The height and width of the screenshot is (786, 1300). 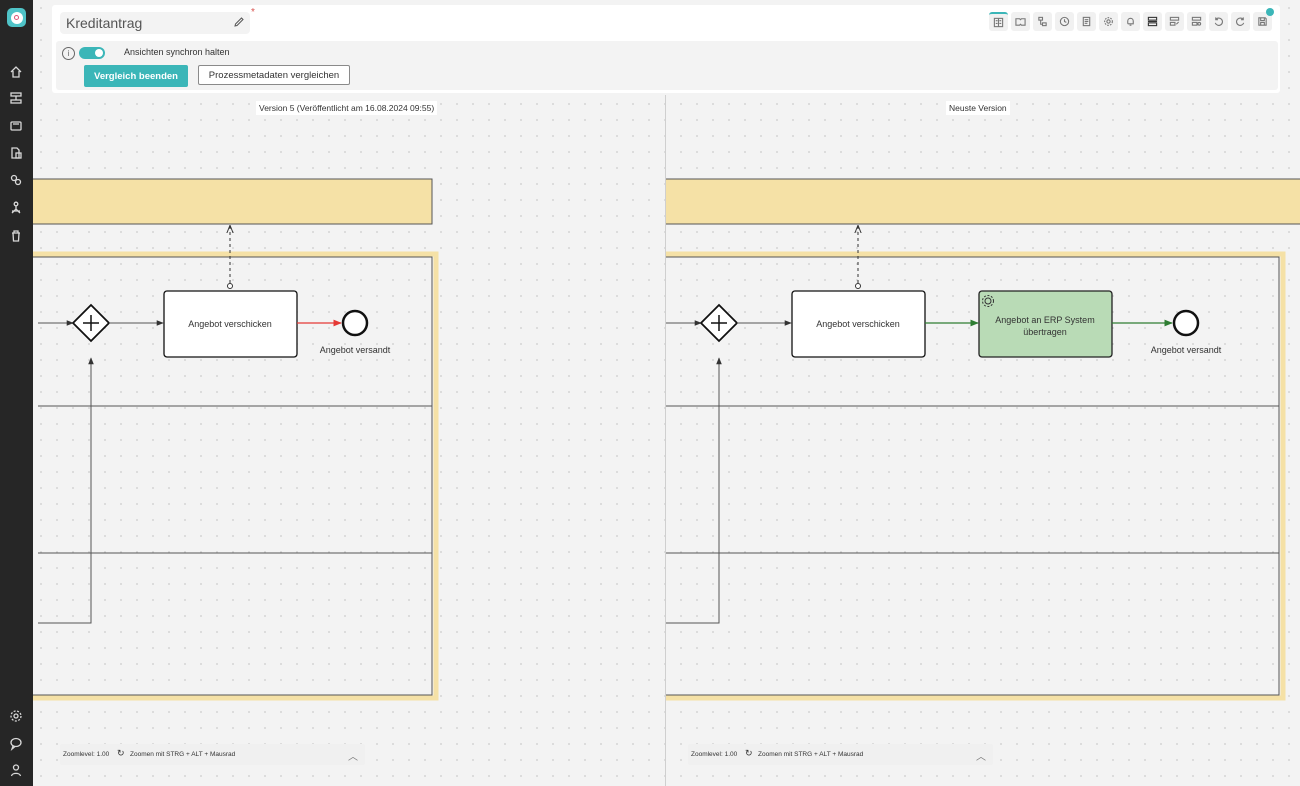 What do you see at coordinates (1044, 320) in the screenshot?
I see `added-task-label-line1: Angebot an ERP System` at bounding box center [1044, 320].